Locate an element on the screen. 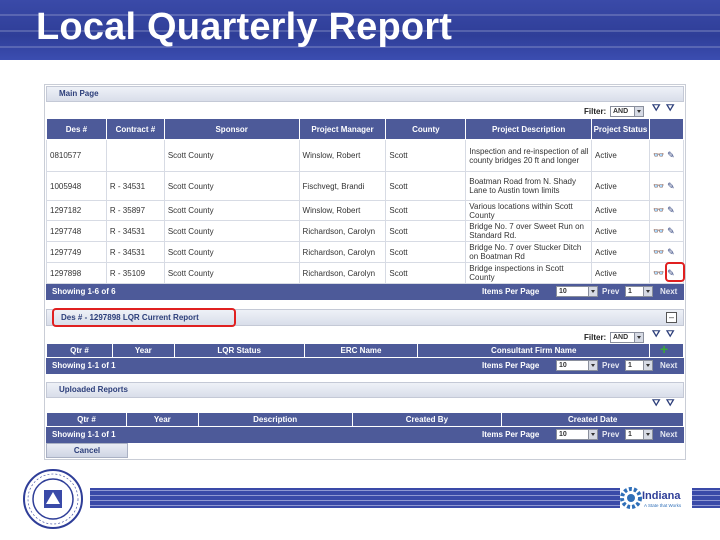  indiana-state-logo: Indiana A State that Works is located at coordinates (656, 498).